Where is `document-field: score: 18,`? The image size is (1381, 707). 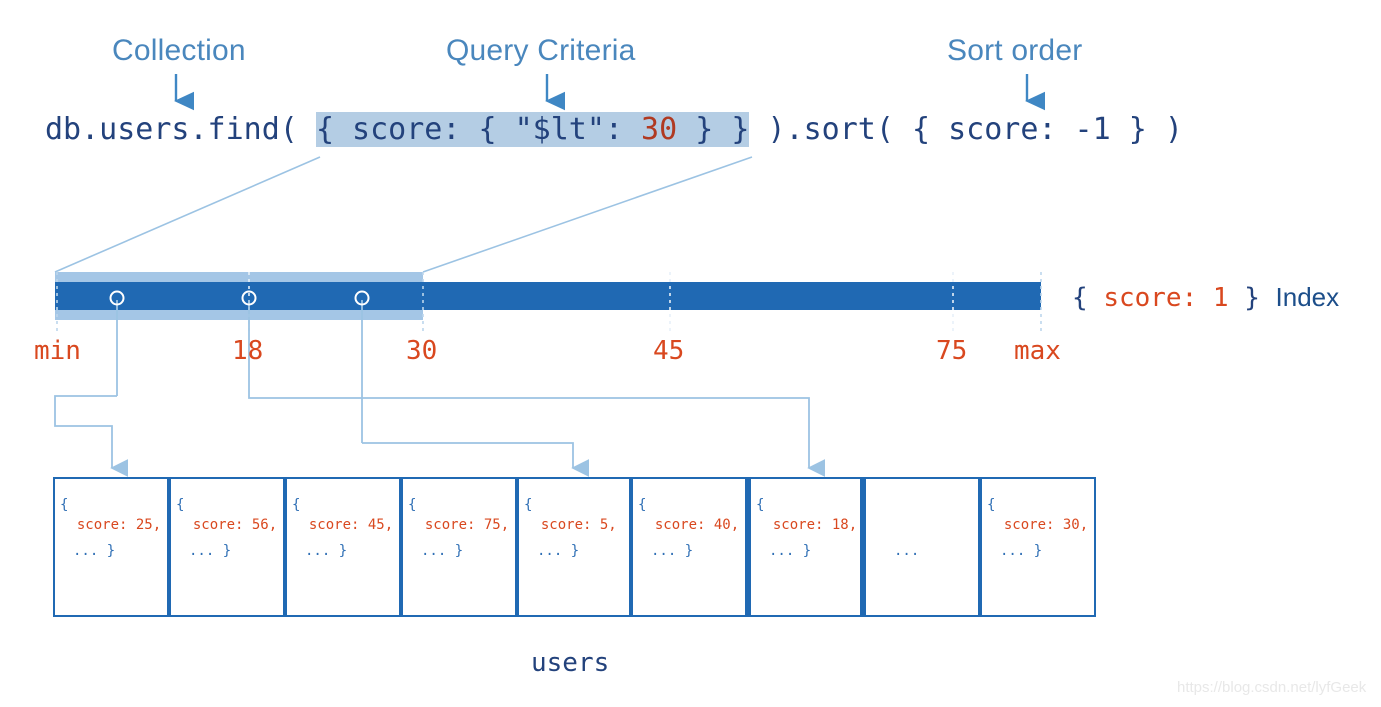 document-field: score: 18, is located at coordinates (807, 525).